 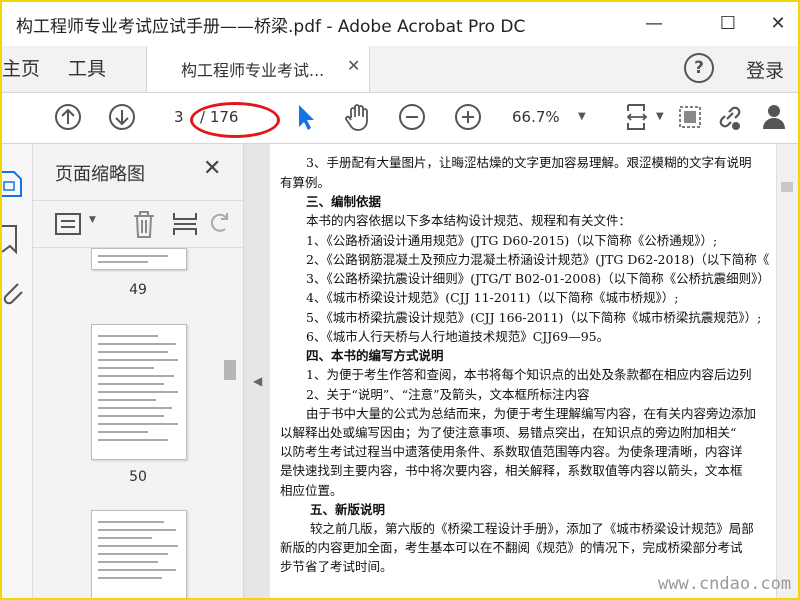 I want to click on share-link-icon, so click(x=730, y=117).